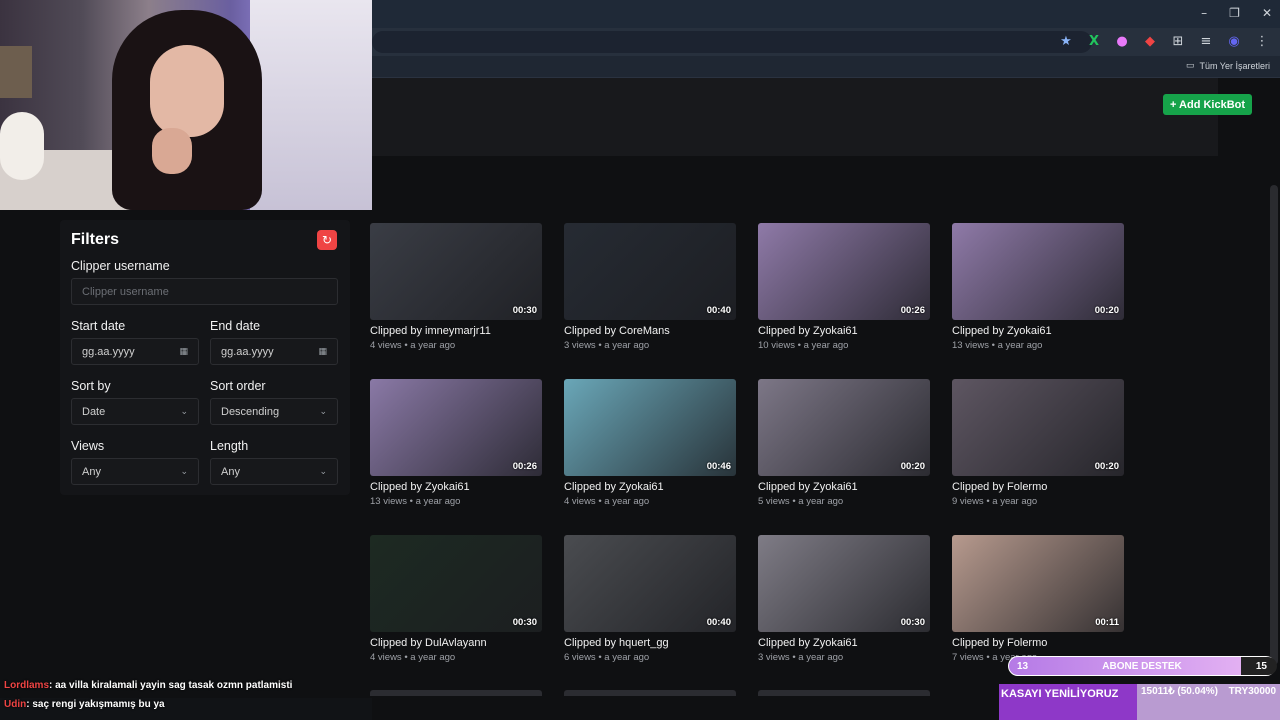 Image resolution: width=1280 pixels, height=720 pixels. Describe the element at coordinates (1179, 691) in the screenshot. I see `goal-amount: 15011₺ (50.04%)` at that location.